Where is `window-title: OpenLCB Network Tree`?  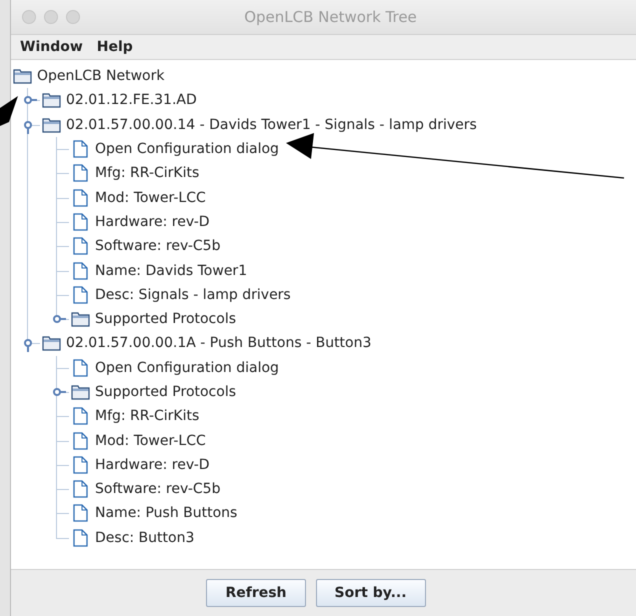 window-title: OpenLCB Network Tree is located at coordinates (330, 17).